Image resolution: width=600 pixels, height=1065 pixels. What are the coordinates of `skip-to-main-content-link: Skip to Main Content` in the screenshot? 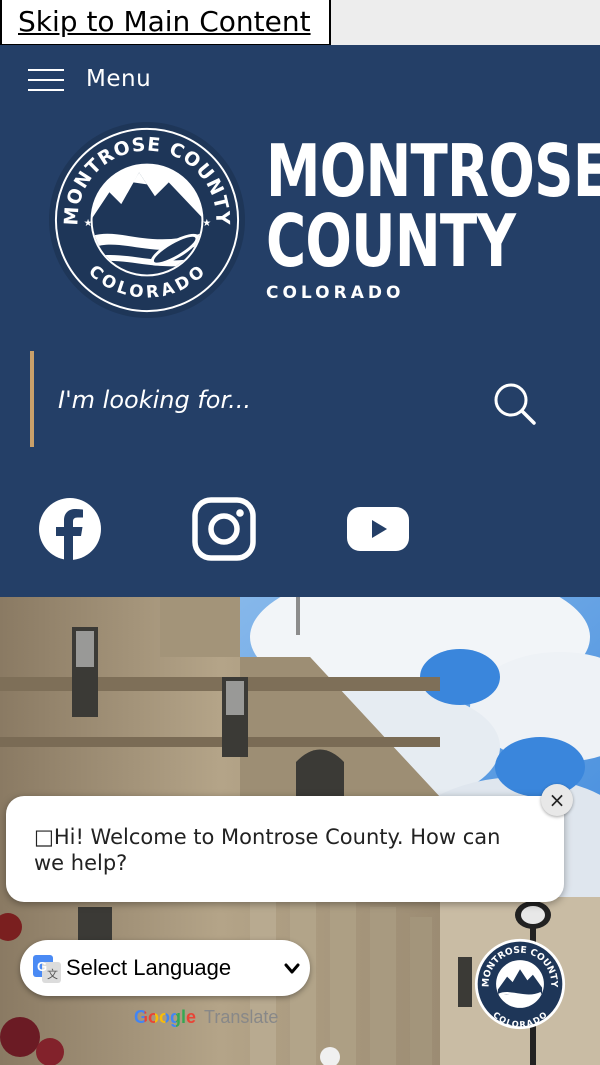 It's located at (165, 23).